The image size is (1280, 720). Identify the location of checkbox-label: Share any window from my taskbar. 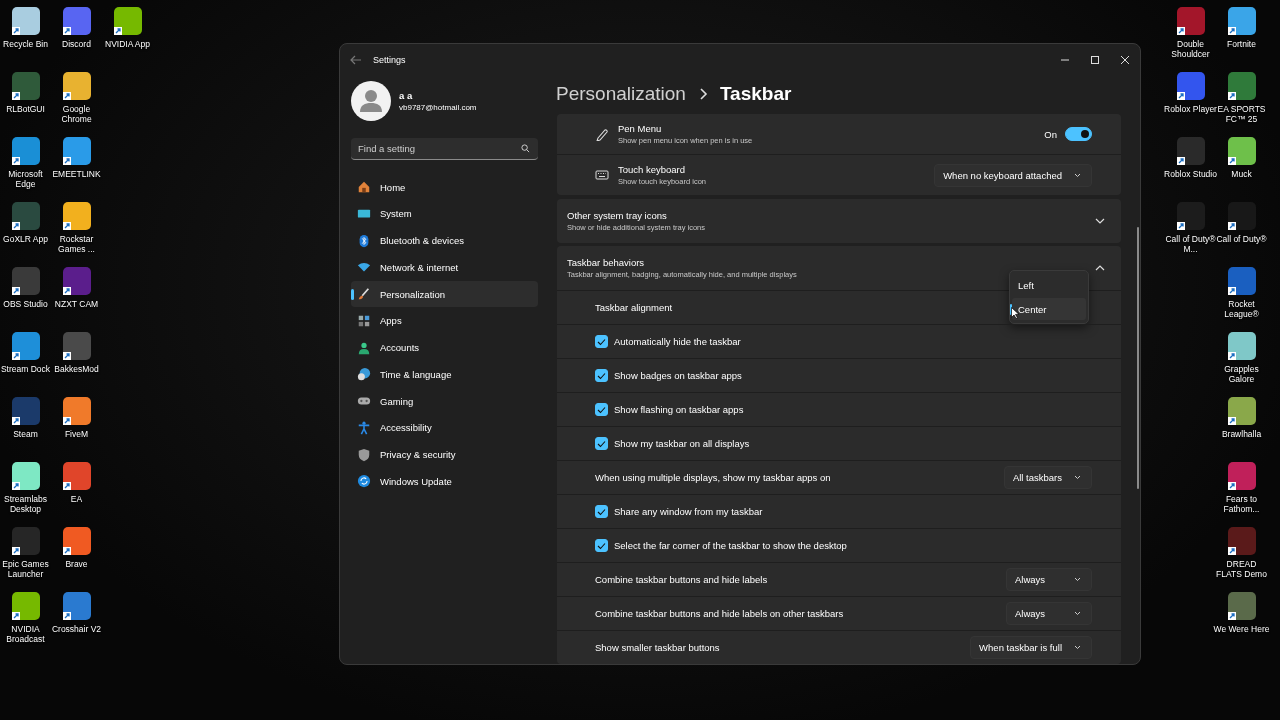
(688, 511).